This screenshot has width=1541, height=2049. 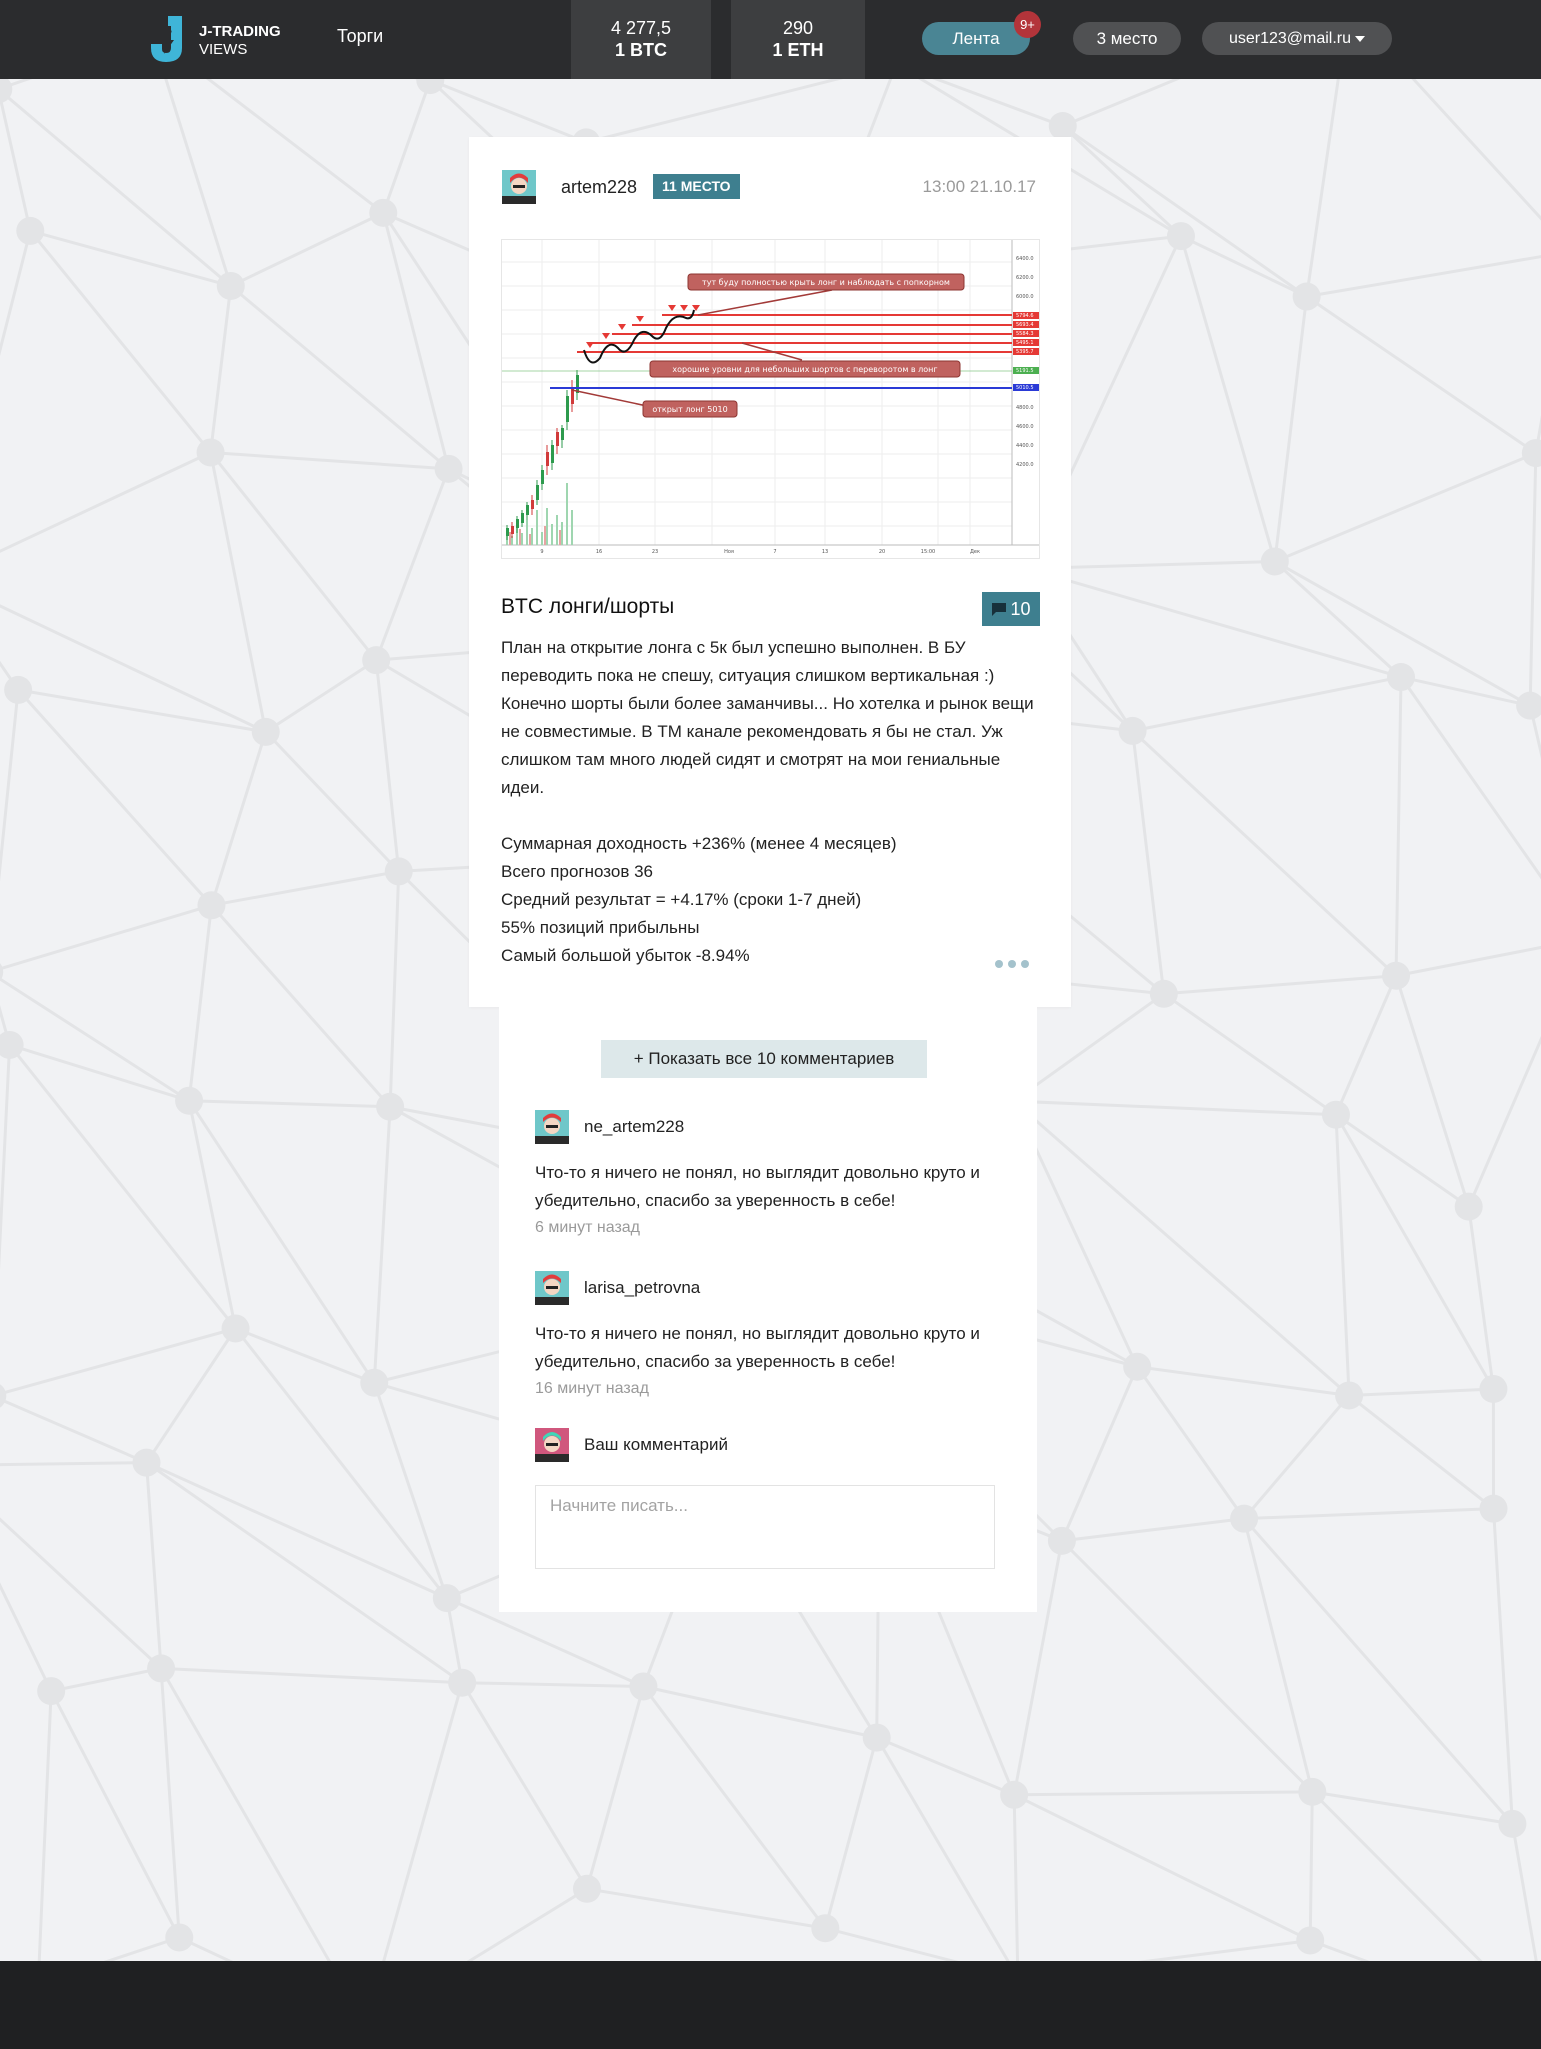 I want to click on logo-text: J-TRADING VIEWS, so click(x=240, y=41).